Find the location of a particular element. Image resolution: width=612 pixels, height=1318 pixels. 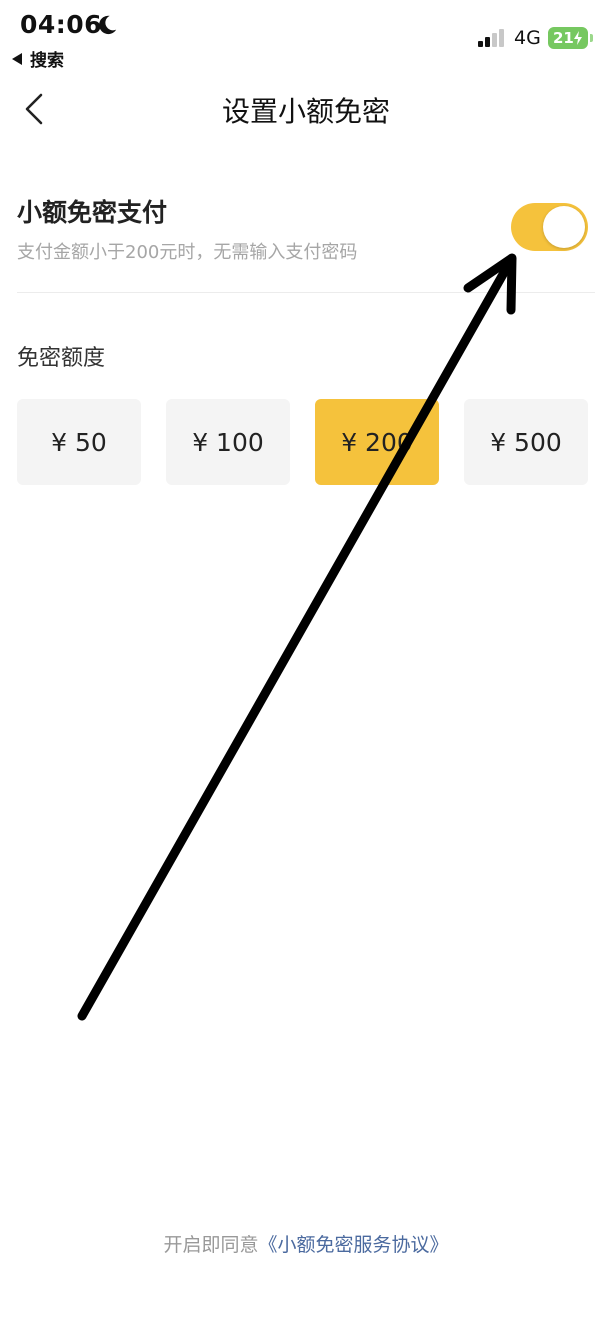

limit-option-200: ¥ 200 is located at coordinates (377, 442).